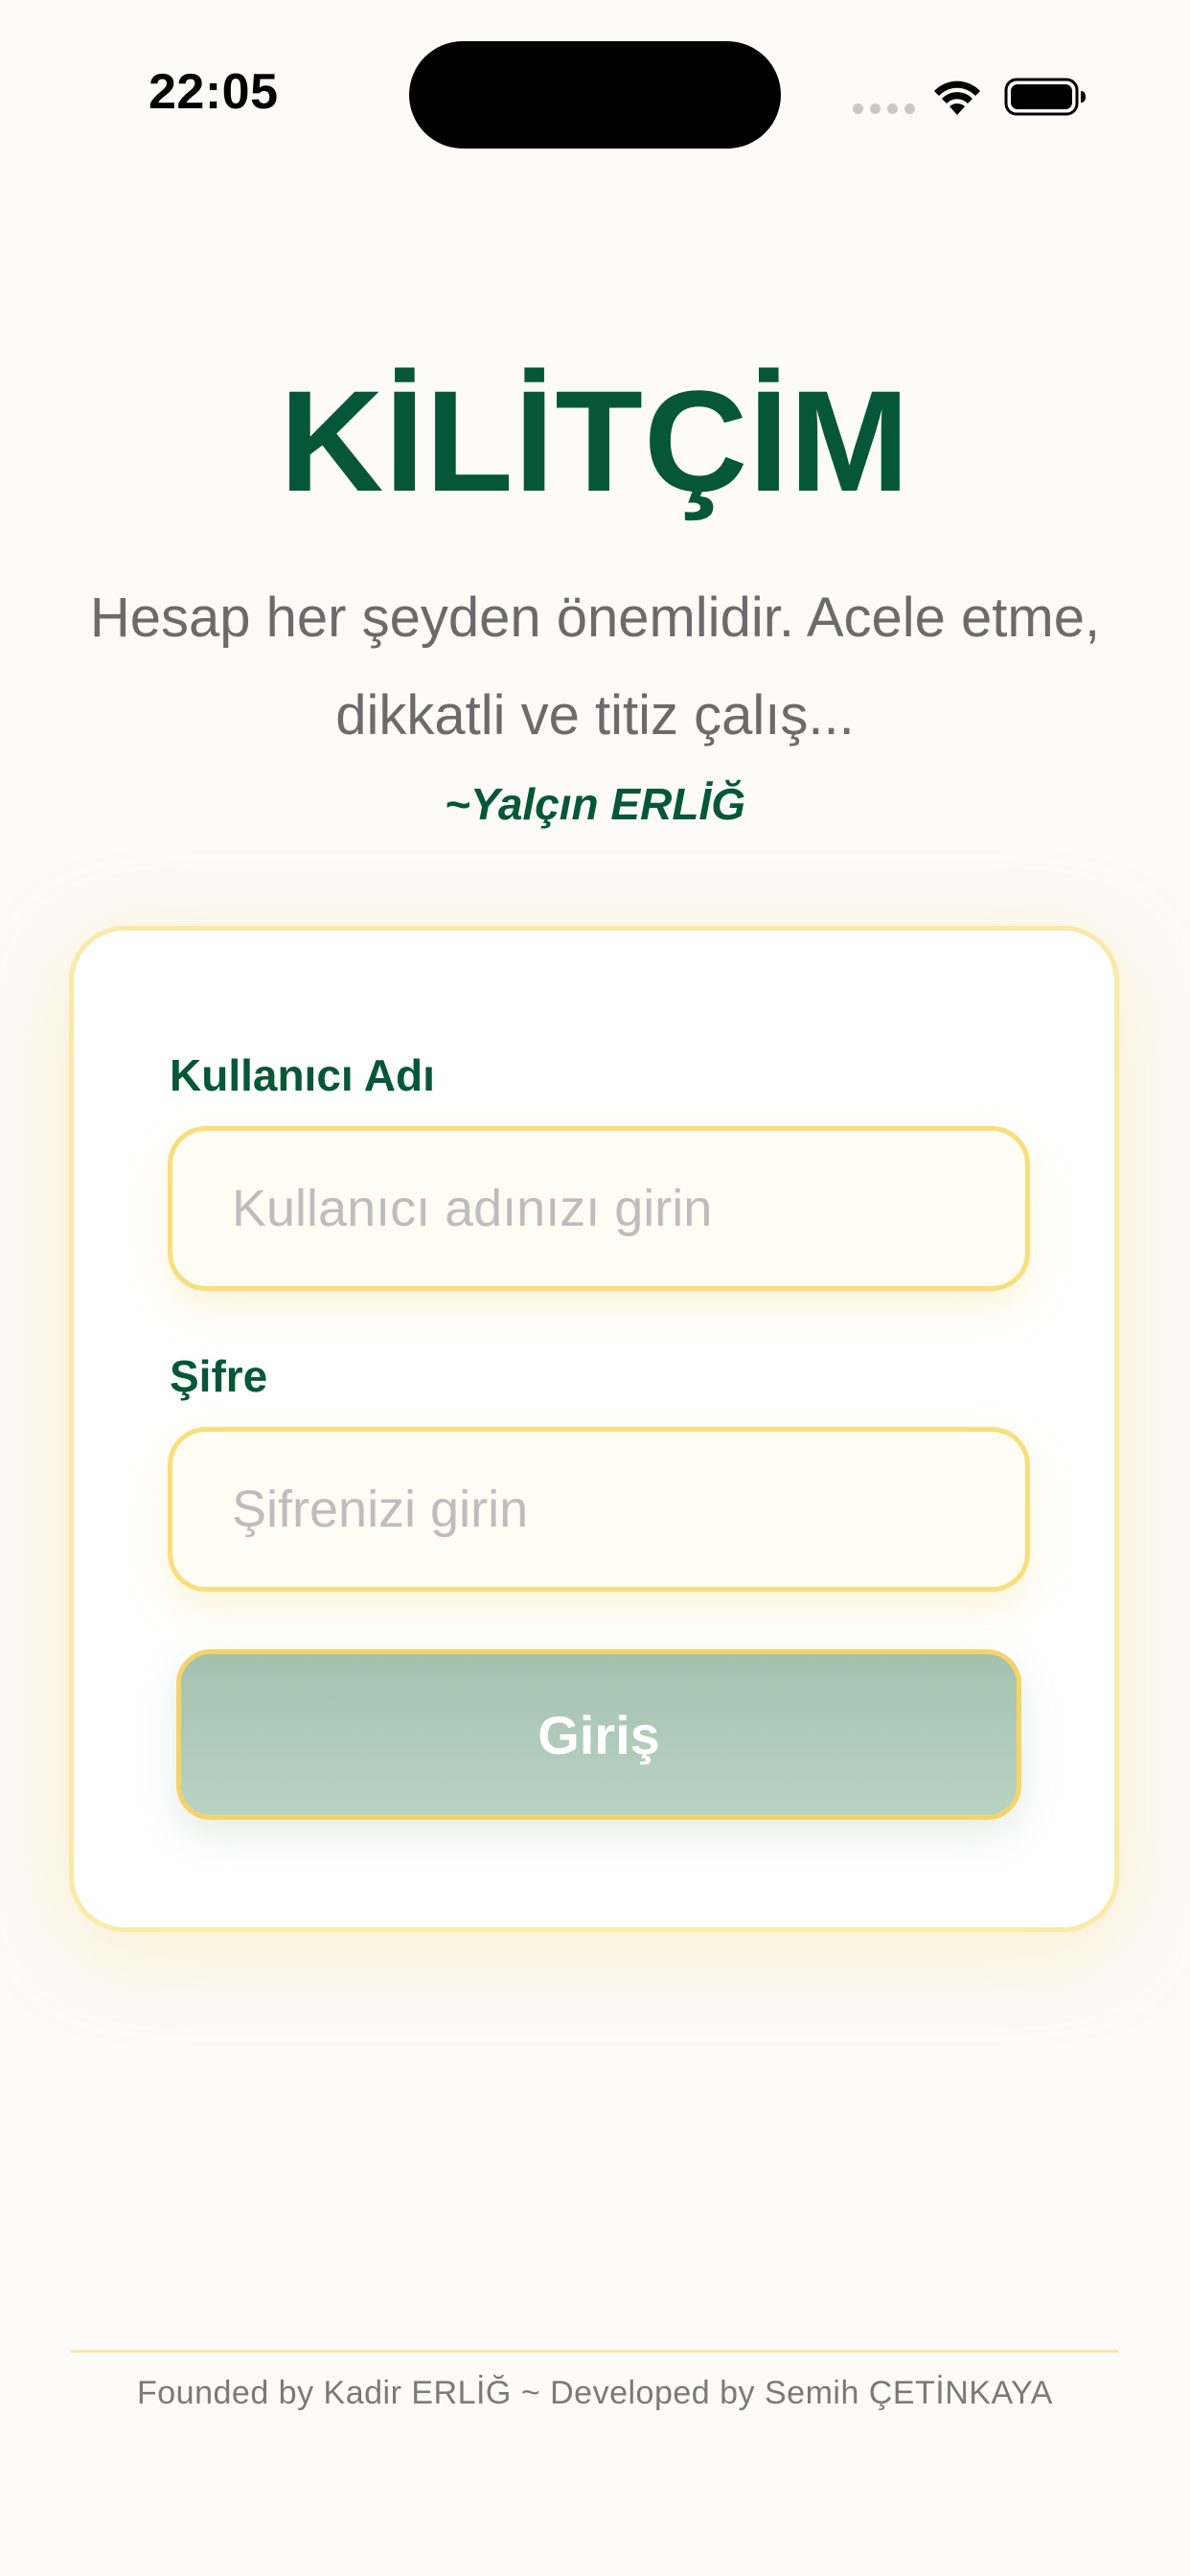  What do you see at coordinates (957, 97) in the screenshot?
I see `wifi-icon` at bounding box center [957, 97].